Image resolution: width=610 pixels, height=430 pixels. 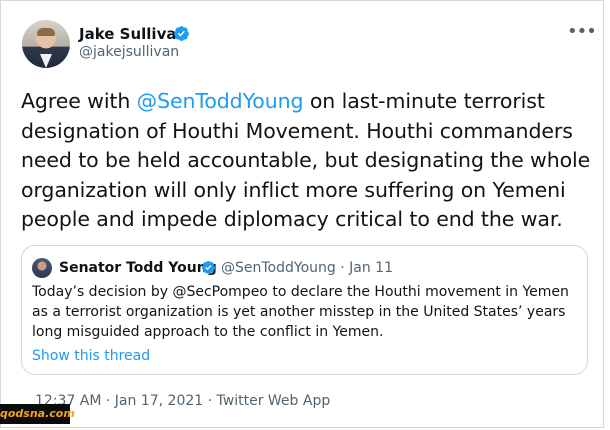 I want to click on author-name: Jake Sullivan, so click(x=133, y=34).